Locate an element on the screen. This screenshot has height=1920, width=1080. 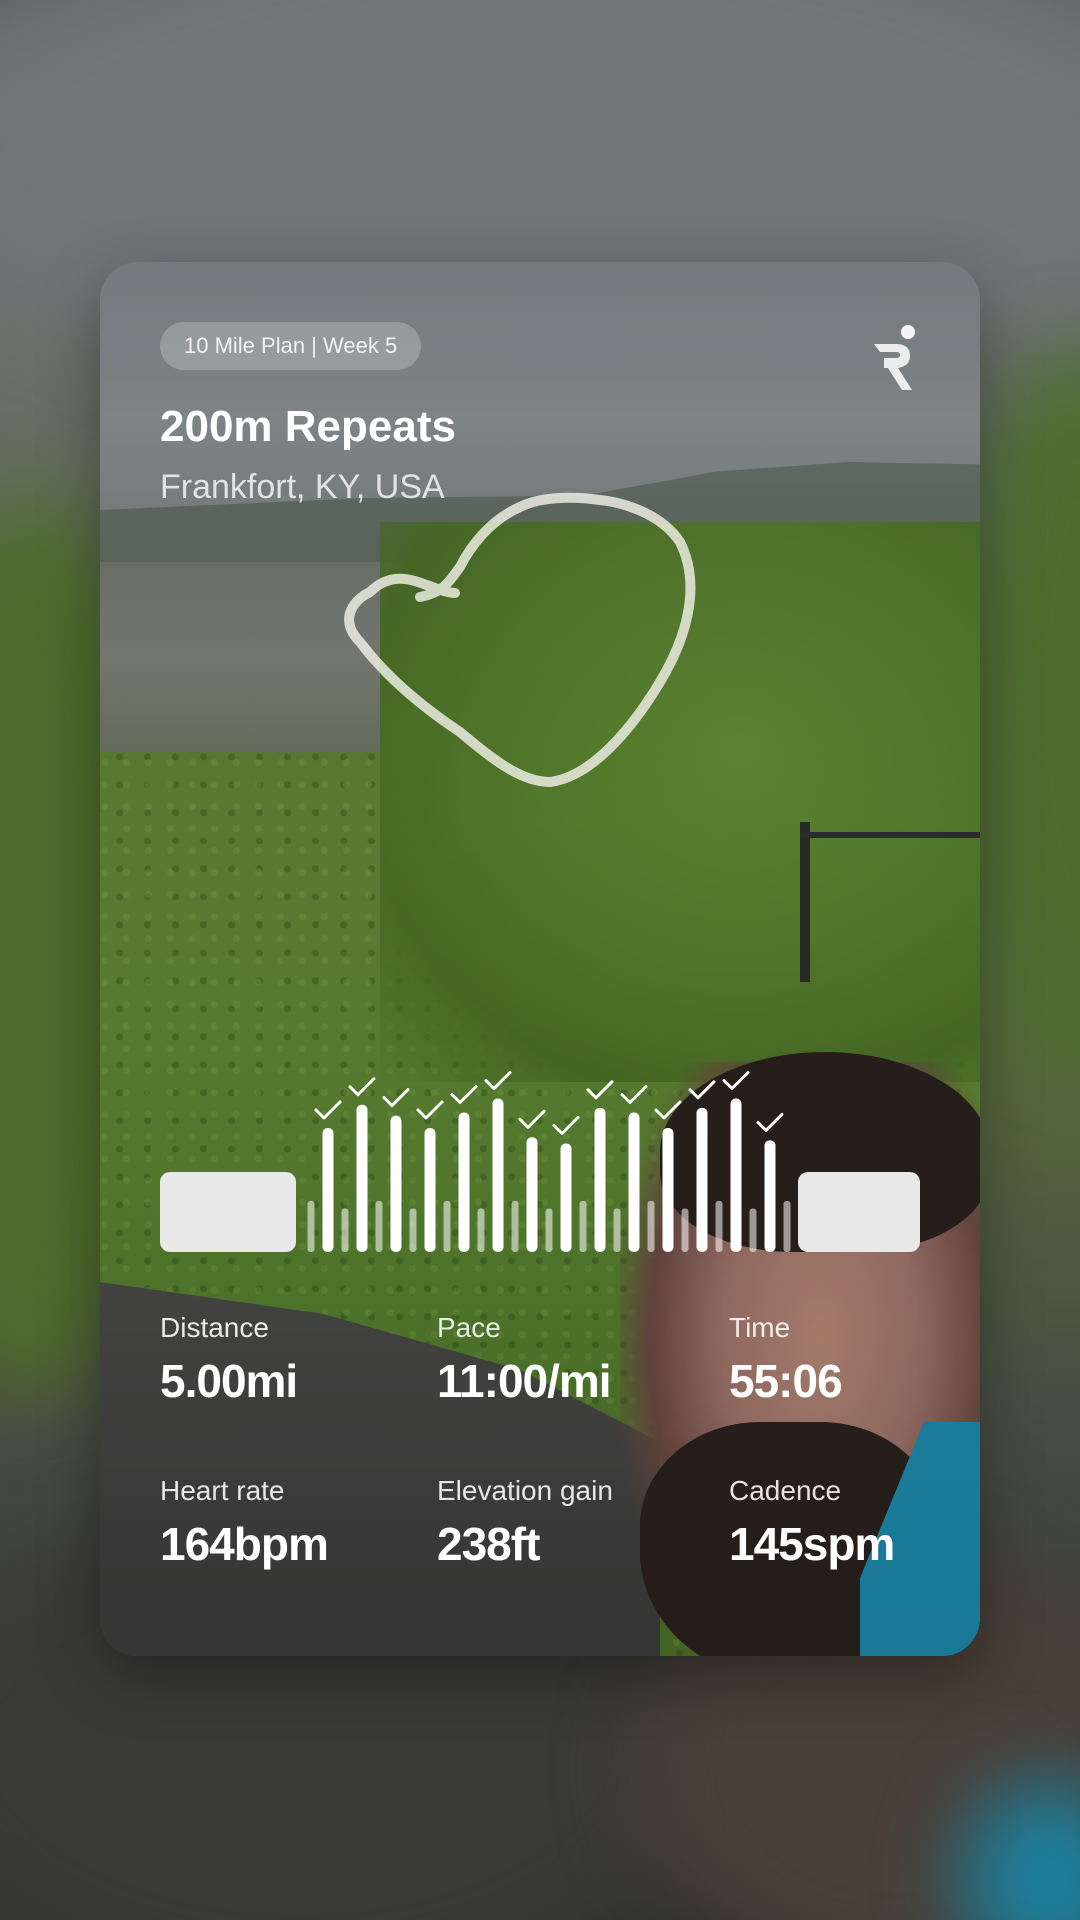
stat-time-label: Time is located at coordinates (760, 1327).